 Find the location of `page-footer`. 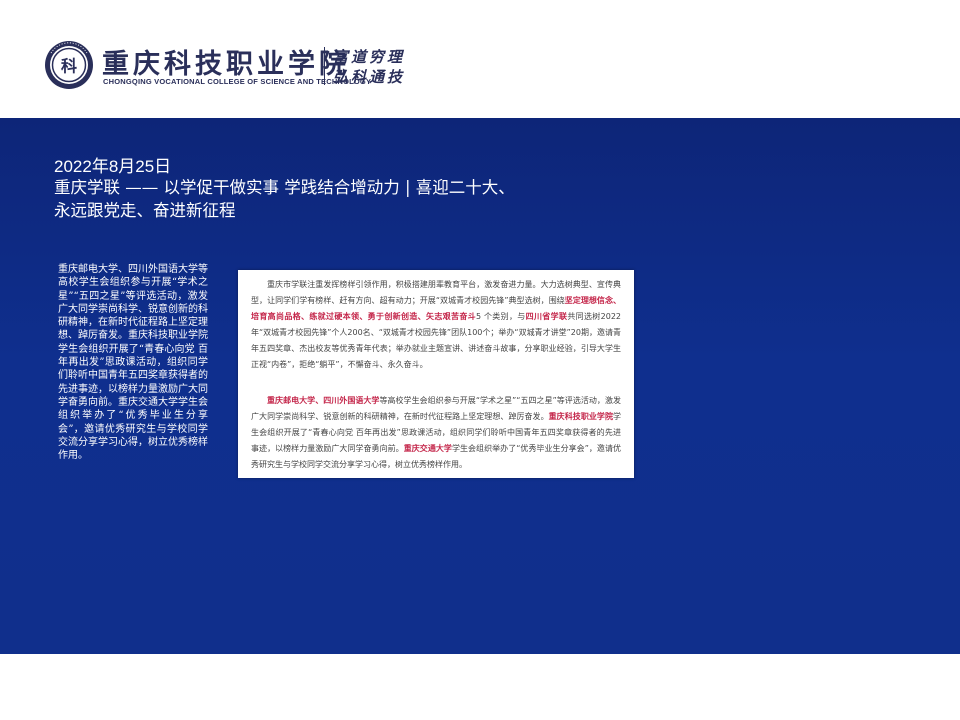

page-footer is located at coordinates (480, 687).